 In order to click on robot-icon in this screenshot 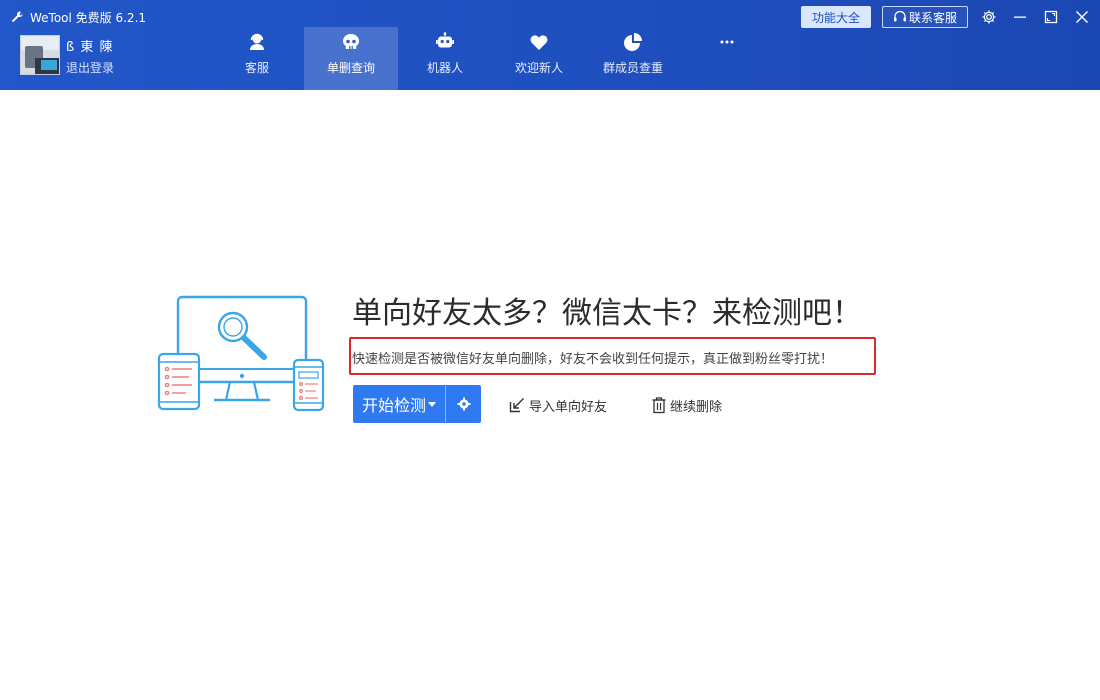, I will do `click(445, 42)`.